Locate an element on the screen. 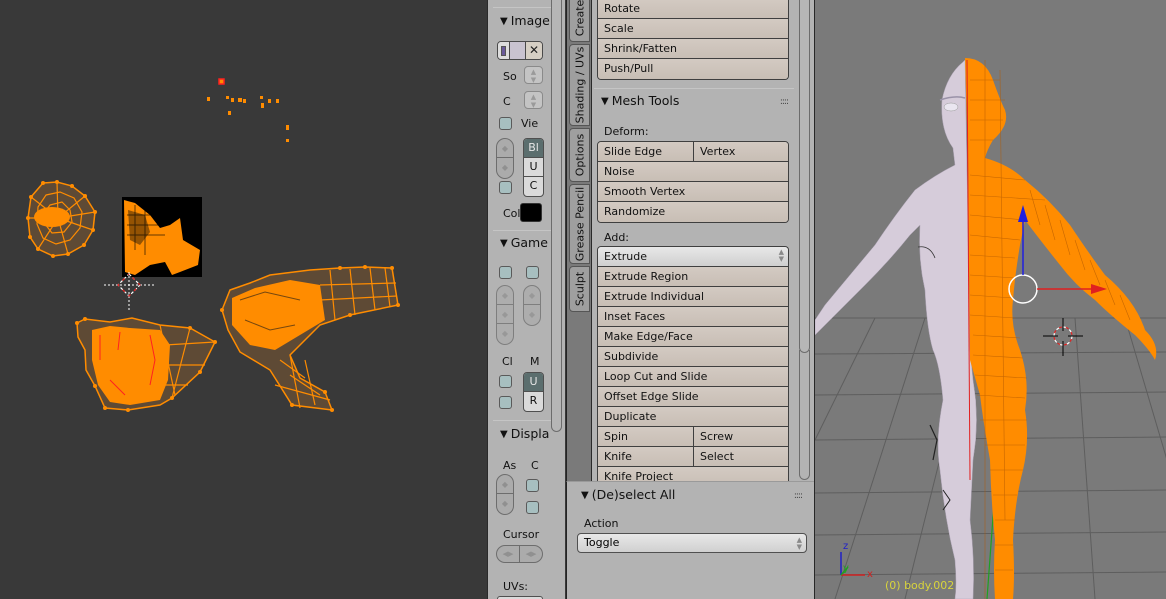 This screenshot has height=599, width=1166. scale-button: Scale is located at coordinates (693, 29).